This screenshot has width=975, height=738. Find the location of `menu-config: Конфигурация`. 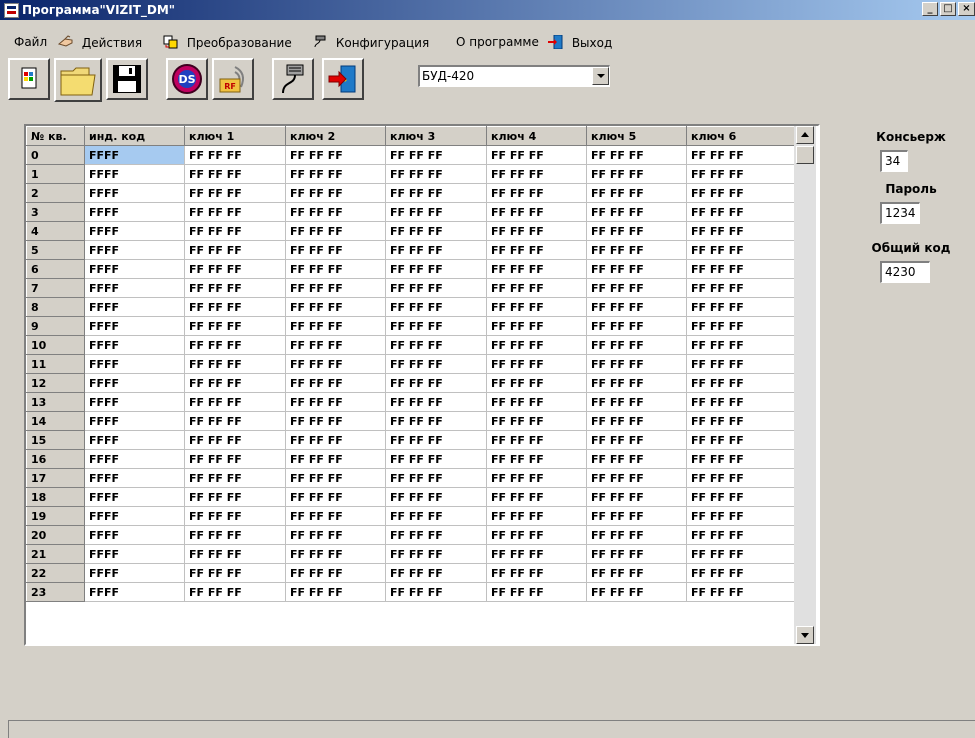

menu-config: Конфигурация is located at coordinates (370, 42).